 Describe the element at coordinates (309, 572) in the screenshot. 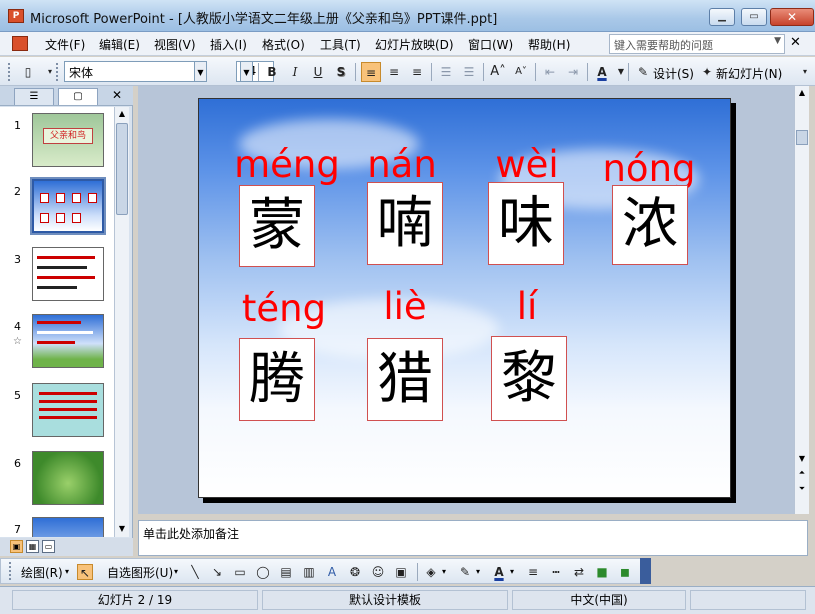

I see `vertical-textbox-icon: ▥` at that location.